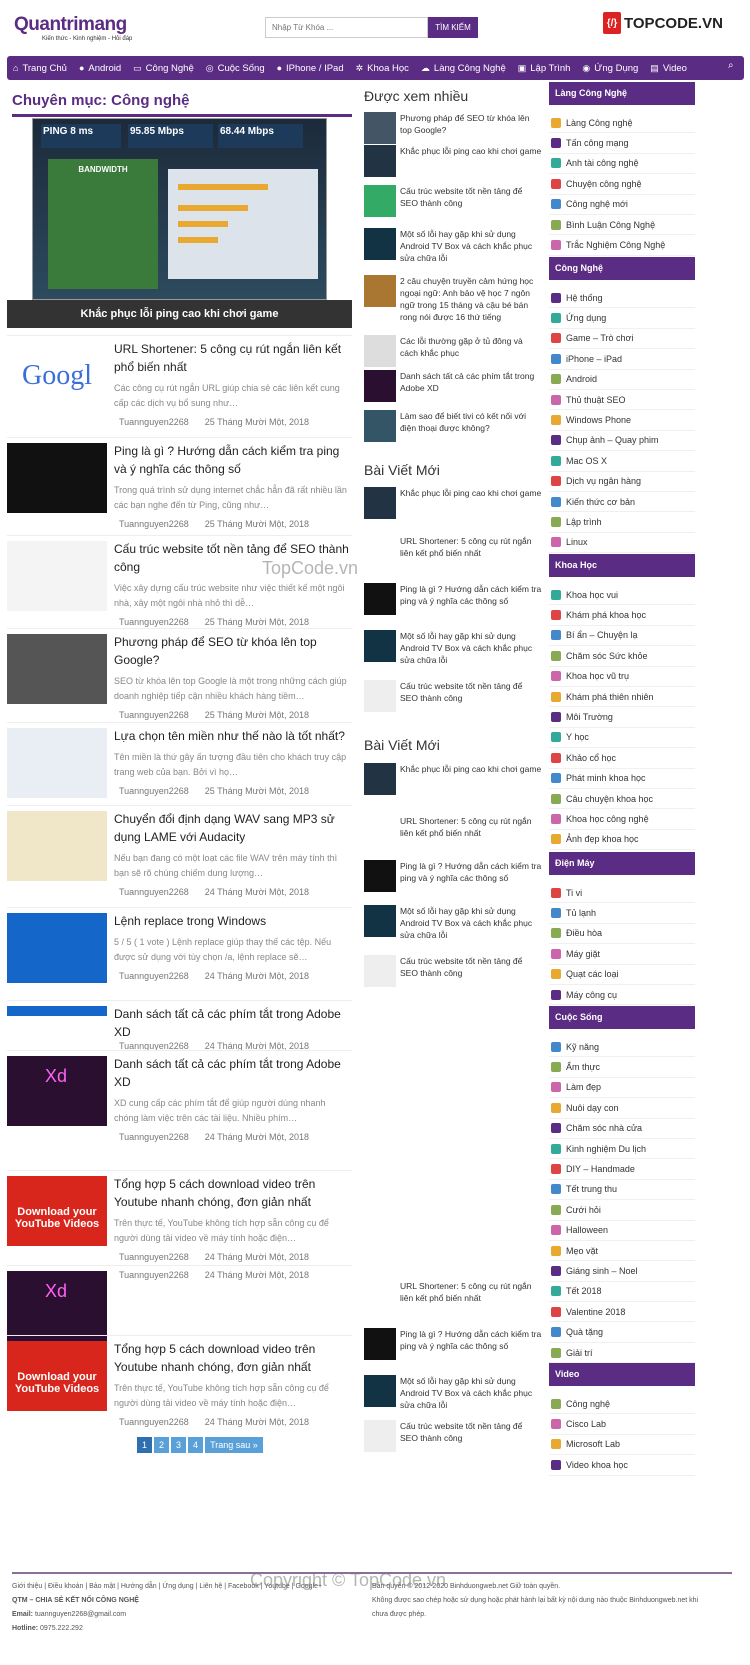 This screenshot has width=750, height=1665. What do you see at coordinates (57, 1306) in the screenshot?
I see `article-thumbnail: Xd` at bounding box center [57, 1306].